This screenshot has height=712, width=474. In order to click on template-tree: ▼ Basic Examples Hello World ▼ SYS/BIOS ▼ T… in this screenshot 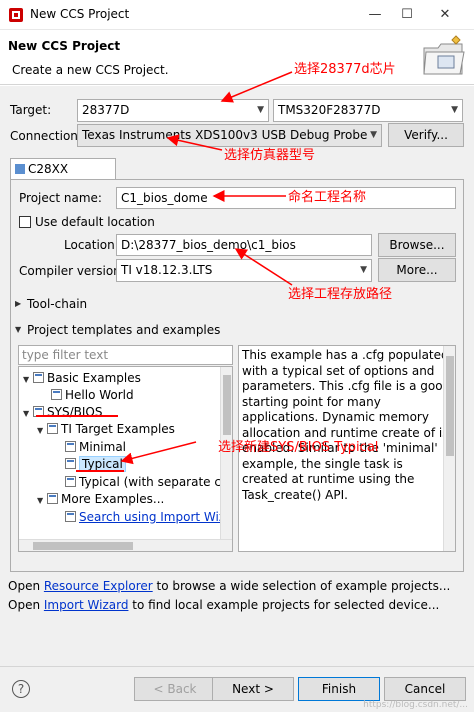, I will do `click(125, 459)`.